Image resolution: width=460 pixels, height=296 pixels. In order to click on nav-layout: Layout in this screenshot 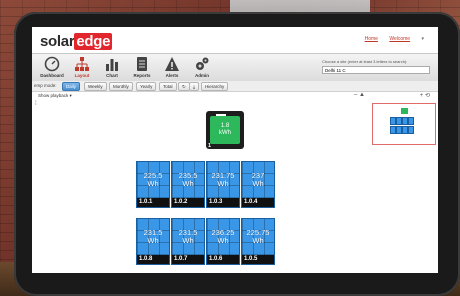, I will do `click(82, 67)`.